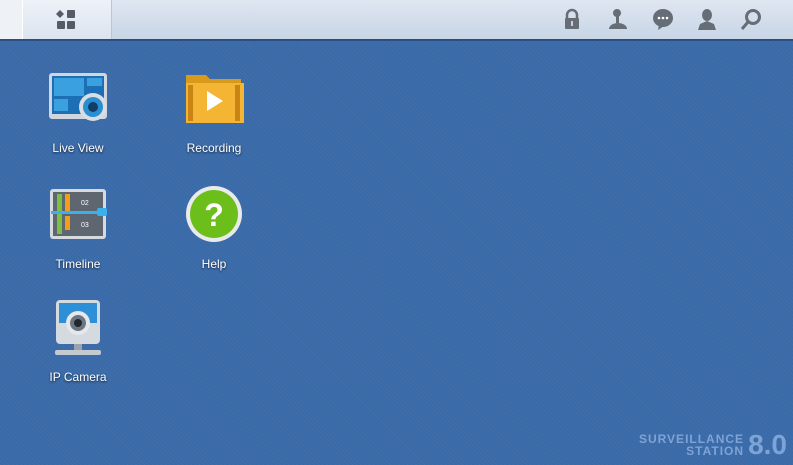  Describe the element at coordinates (707, 19) in the screenshot. I see `user-icon` at that location.